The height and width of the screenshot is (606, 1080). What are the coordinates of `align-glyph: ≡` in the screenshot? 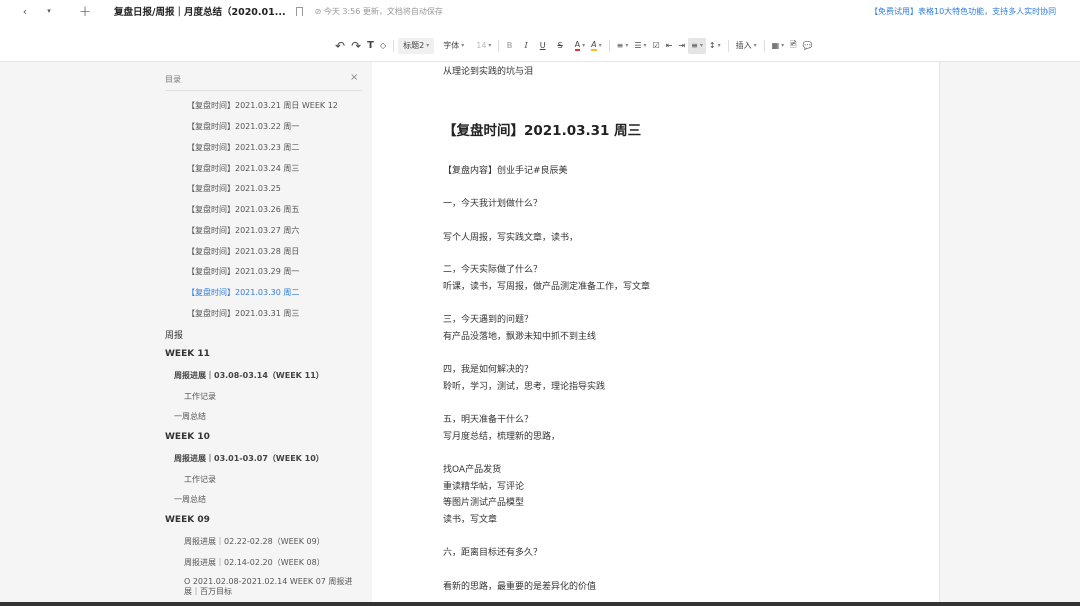 It's located at (694, 45).